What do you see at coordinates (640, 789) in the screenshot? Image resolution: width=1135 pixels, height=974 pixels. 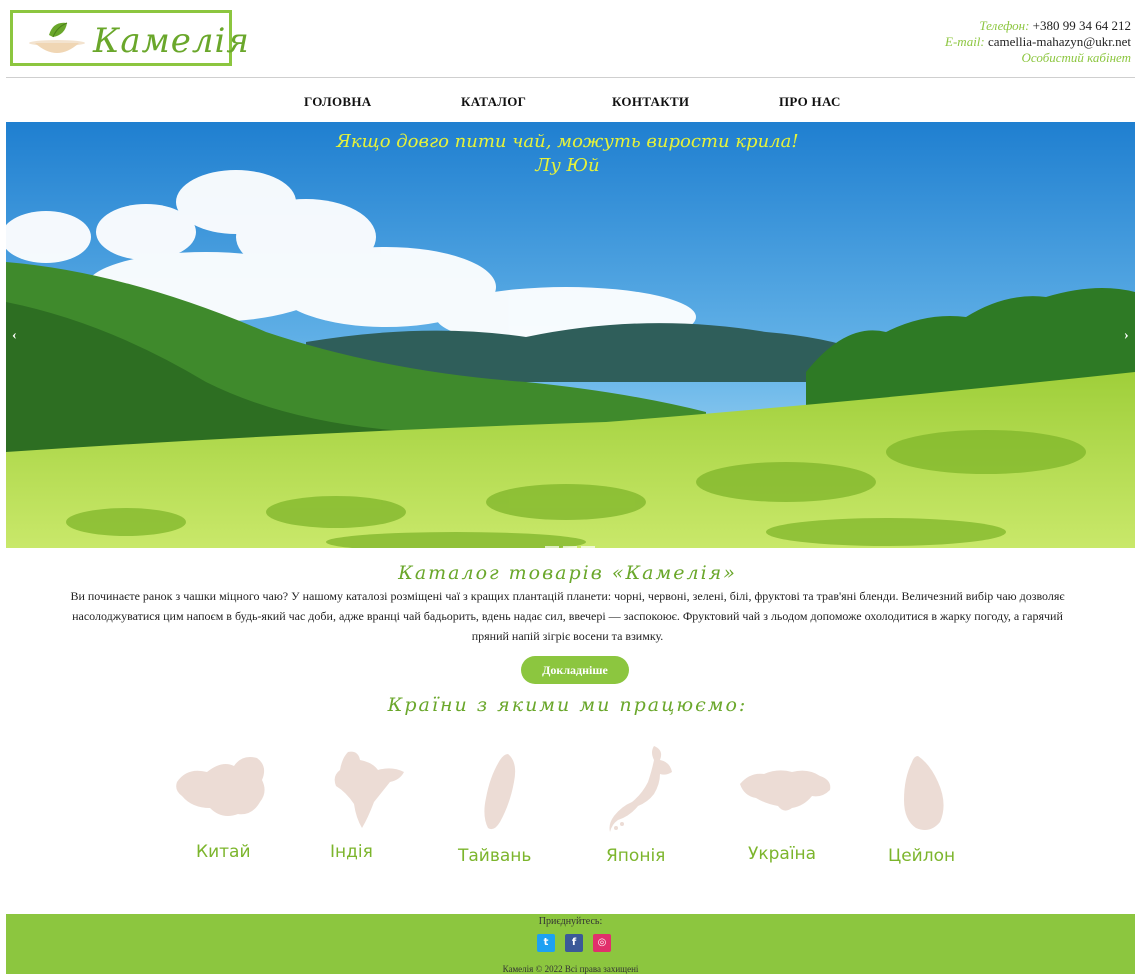 I see `japan-map-icon` at bounding box center [640, 789].